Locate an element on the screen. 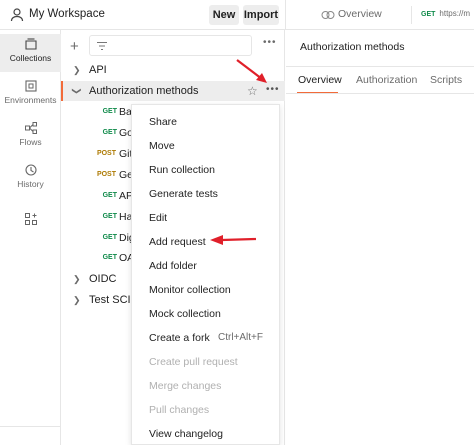  chevron-down-icon: ❯ is located at coordinates (76, 91).